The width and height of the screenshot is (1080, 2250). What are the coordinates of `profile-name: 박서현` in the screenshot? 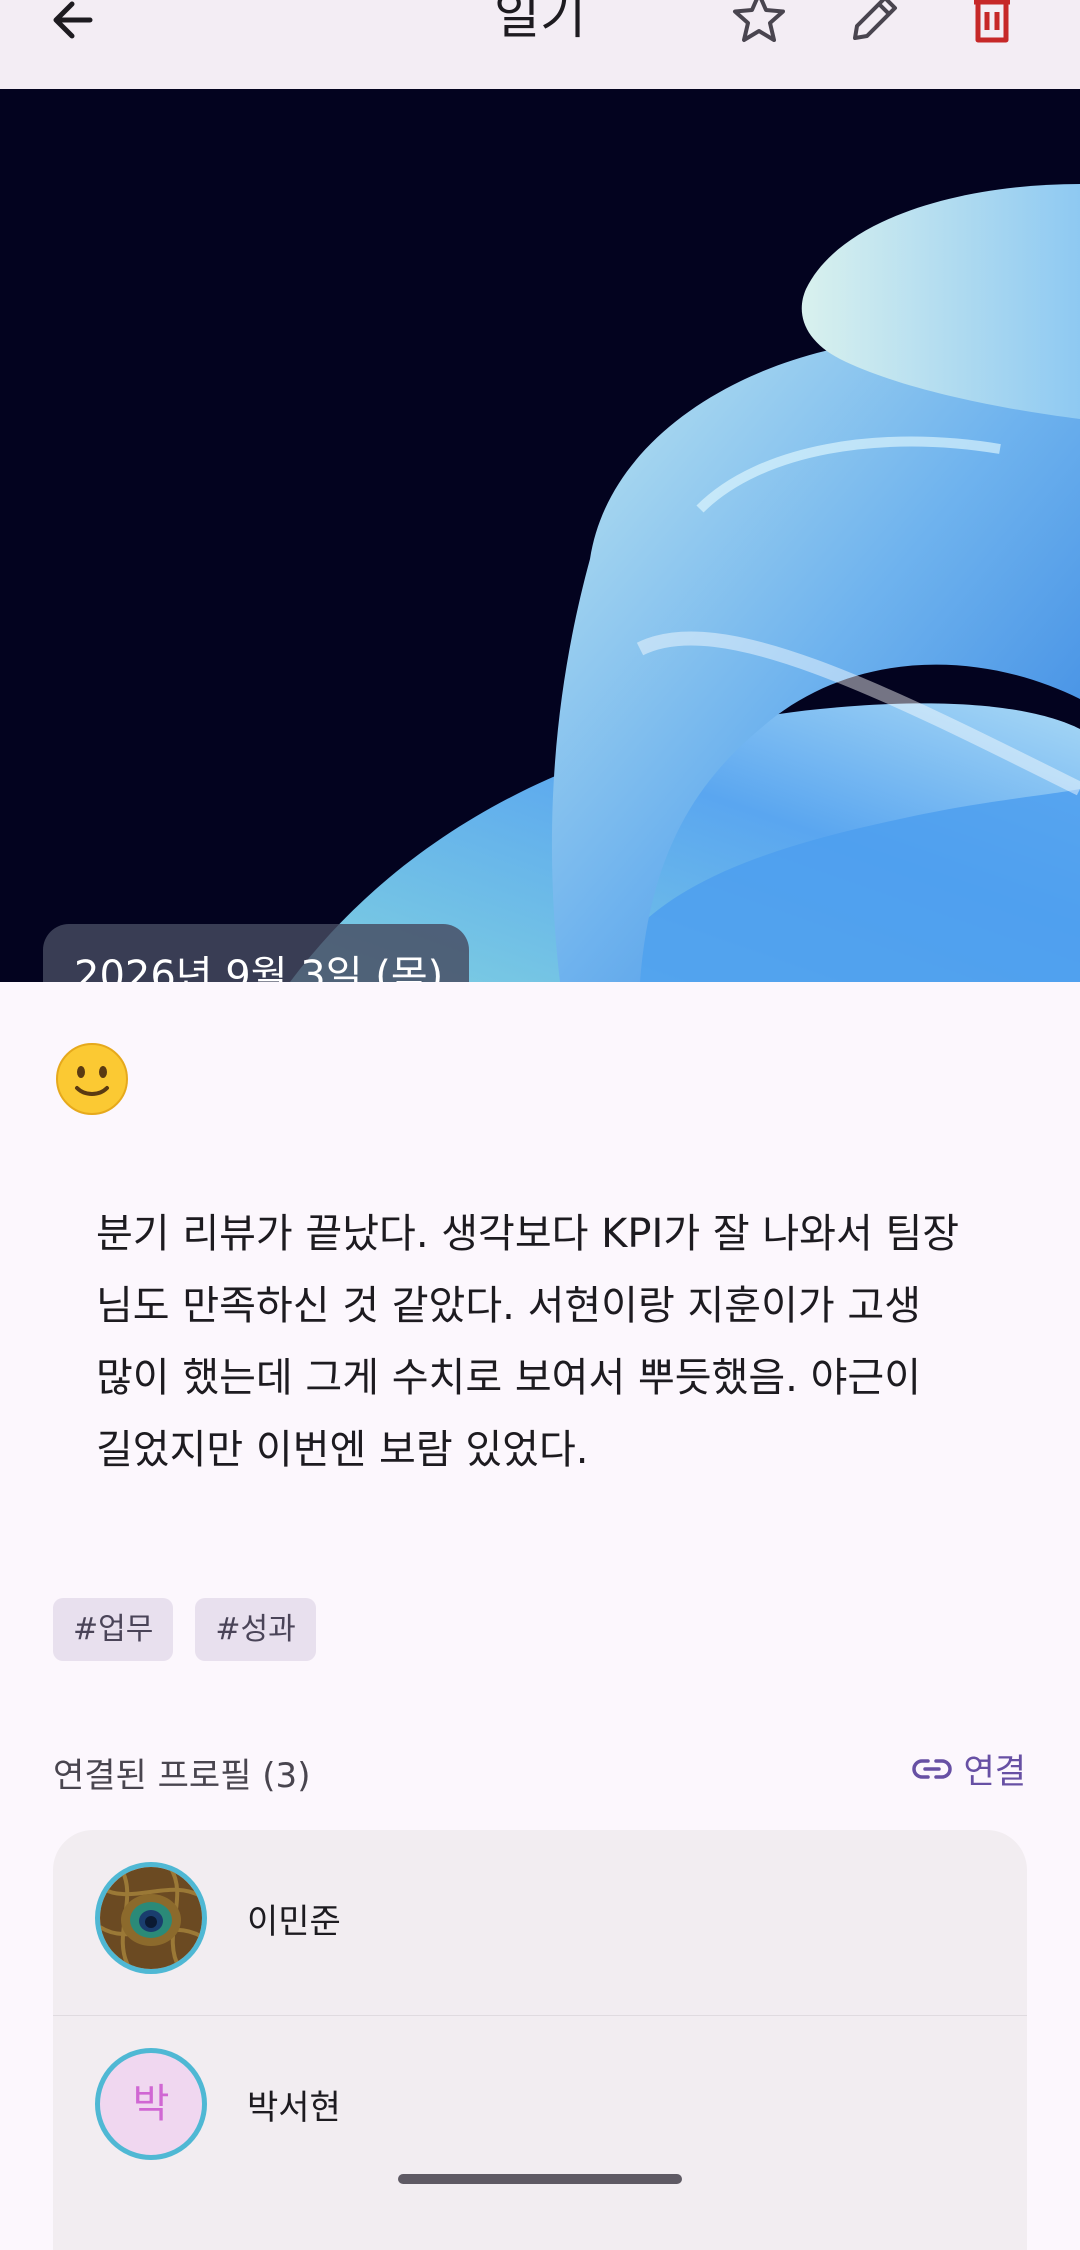 It's located at (294, 2108).